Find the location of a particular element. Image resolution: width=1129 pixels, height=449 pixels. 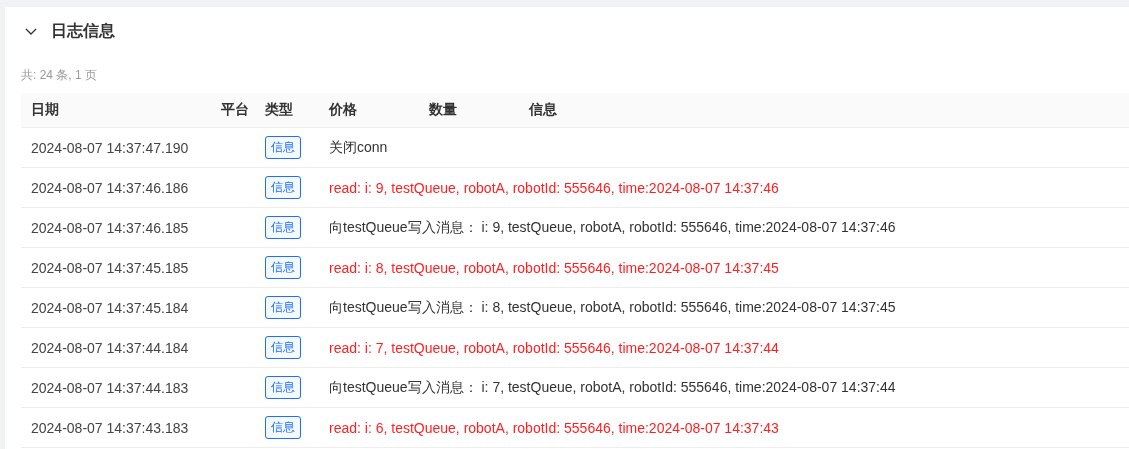

date-cell-text: 2024-08-07 14:37:46.186 is located at coordinates (110, 187).